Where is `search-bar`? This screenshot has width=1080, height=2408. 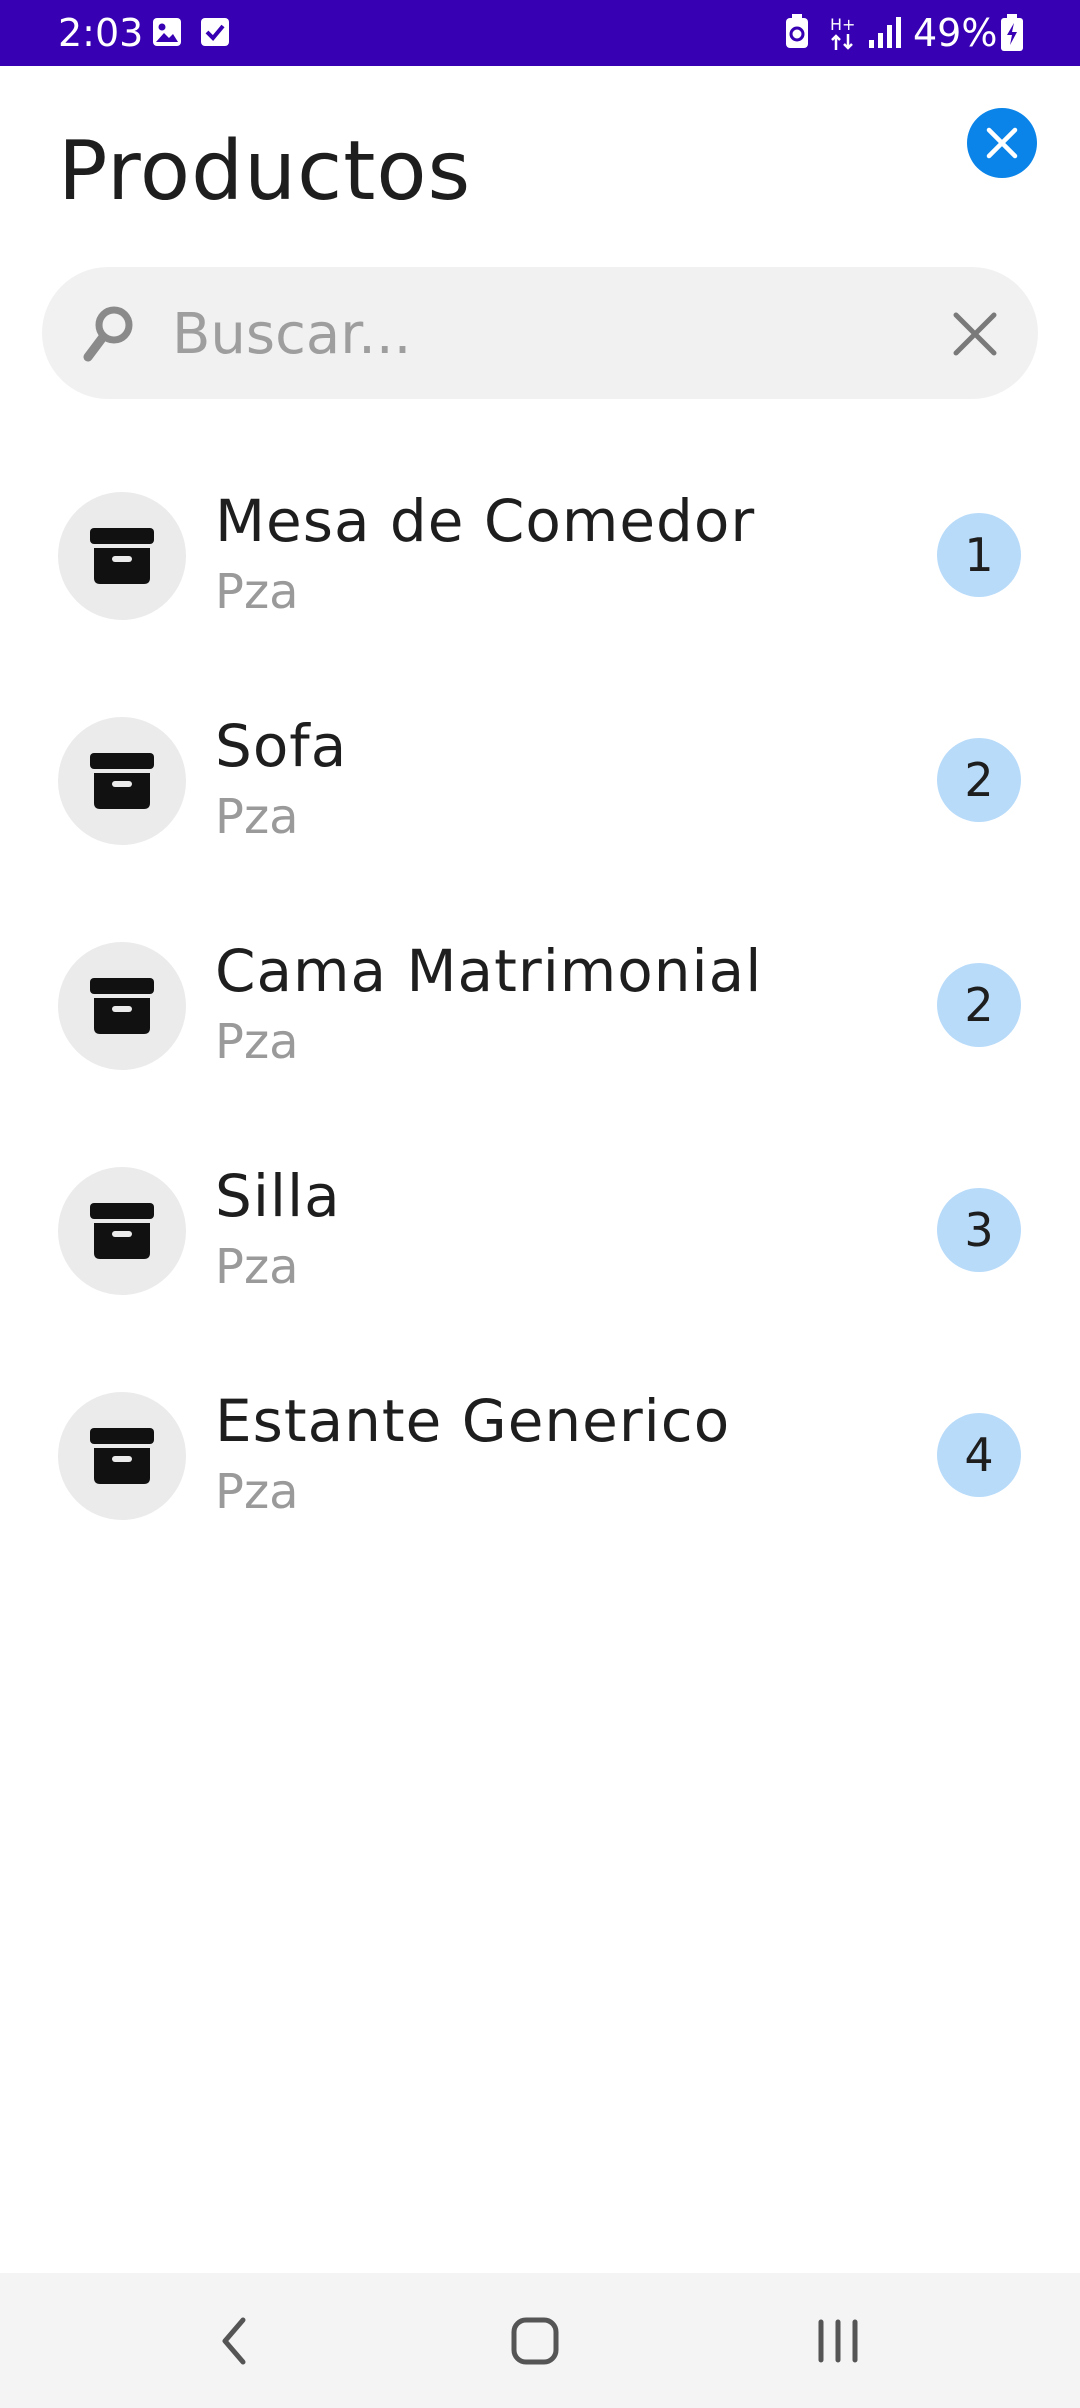 search-bar is located at coordinates (540, 333).